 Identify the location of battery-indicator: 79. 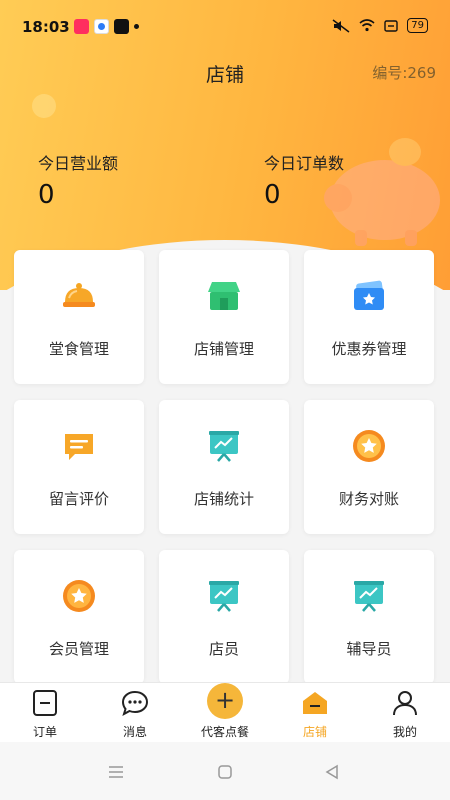
(417, 25).